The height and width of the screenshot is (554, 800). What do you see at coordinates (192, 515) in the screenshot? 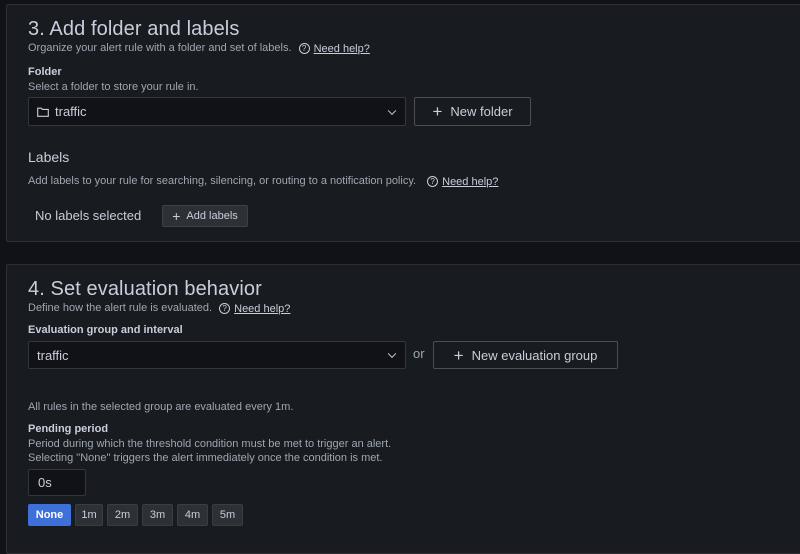
I see `pending-option-4m: 4m` at bounding box center [192, 515].